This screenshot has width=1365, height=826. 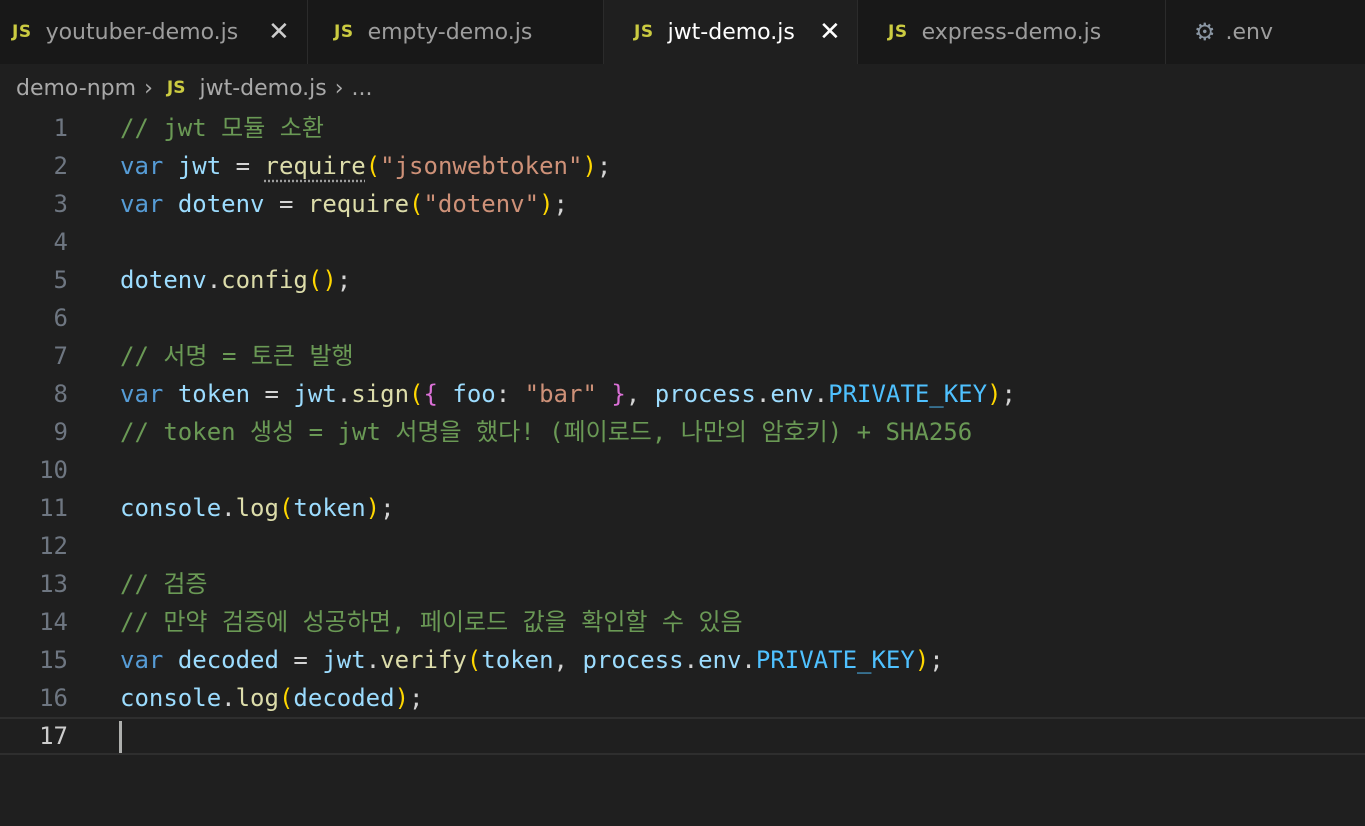 What do you see at coordinates (76, 88) in the screenshot?
I see `breadcrumb-folder: demo-npm` at bounding box center [76, 88].